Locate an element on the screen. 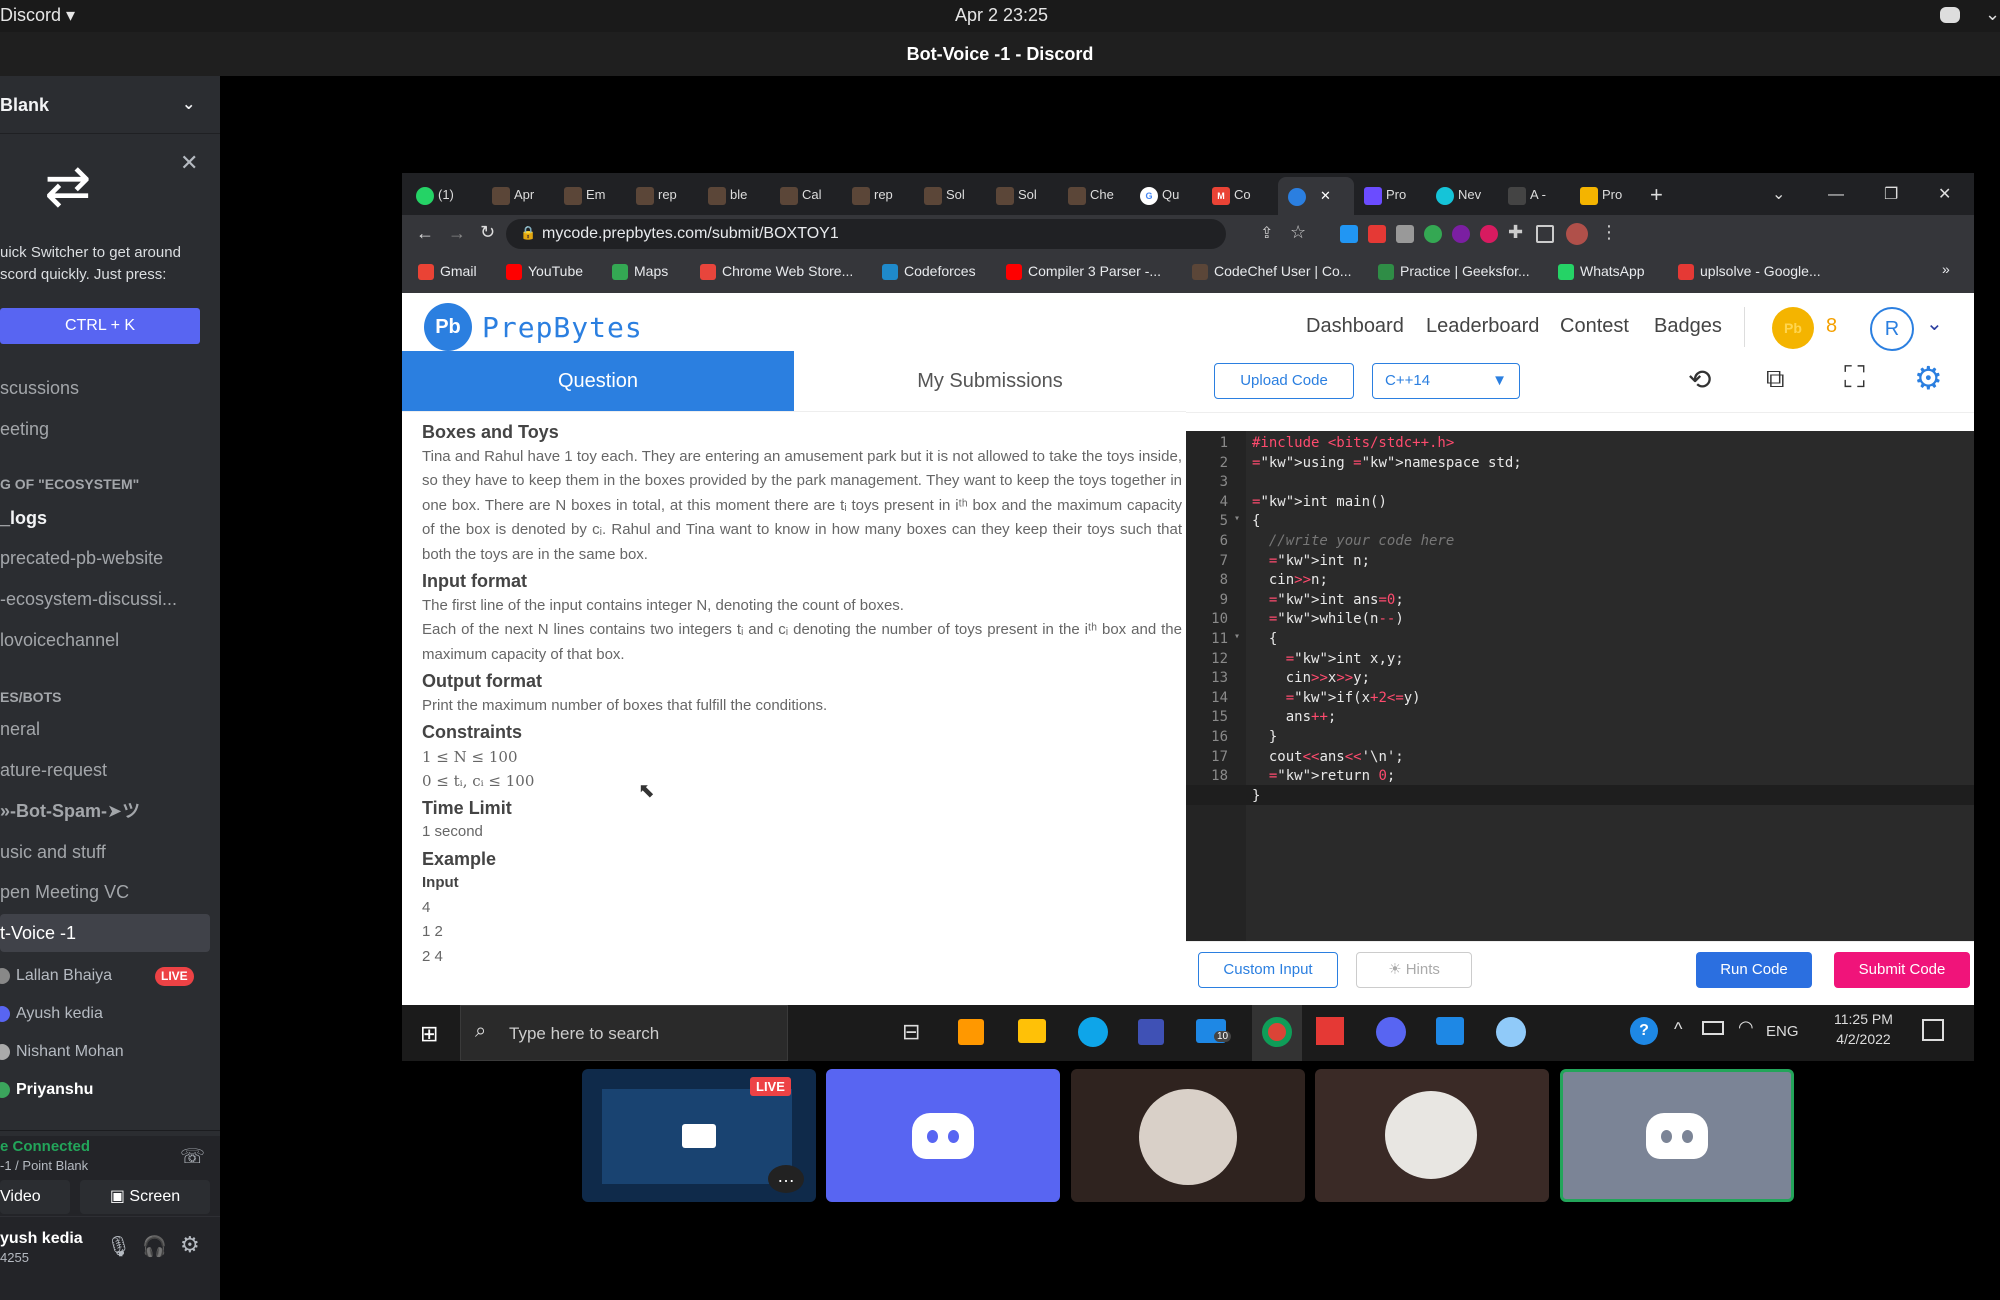  shortcut-button: CTRL + K is located at coordinates (100, 326).